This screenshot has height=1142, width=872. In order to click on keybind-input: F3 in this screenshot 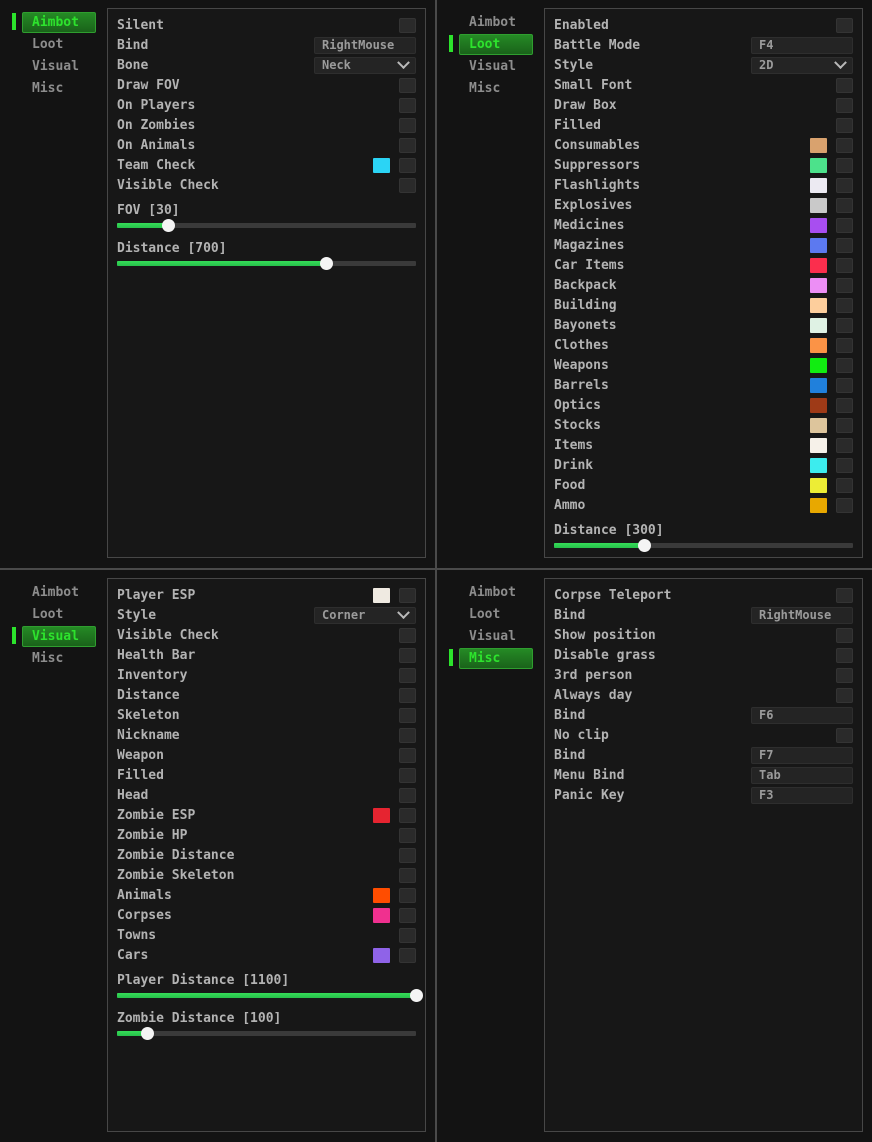, I will do `click(802, 795)`.